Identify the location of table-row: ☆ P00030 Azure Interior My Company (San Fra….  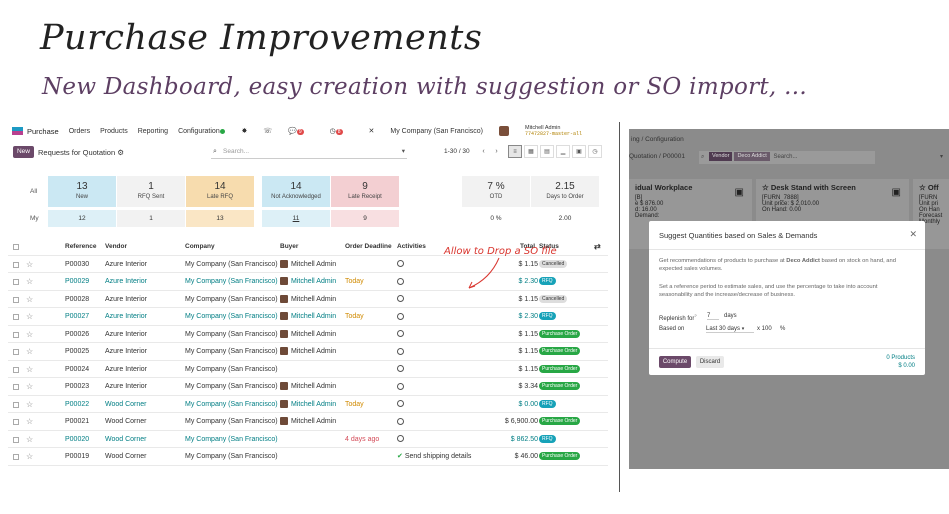
(308, 265).